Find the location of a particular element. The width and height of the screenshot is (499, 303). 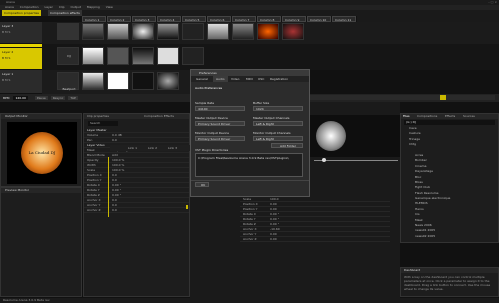

buffer-size-label: Buffer Size is located at coordinates (261, 103).